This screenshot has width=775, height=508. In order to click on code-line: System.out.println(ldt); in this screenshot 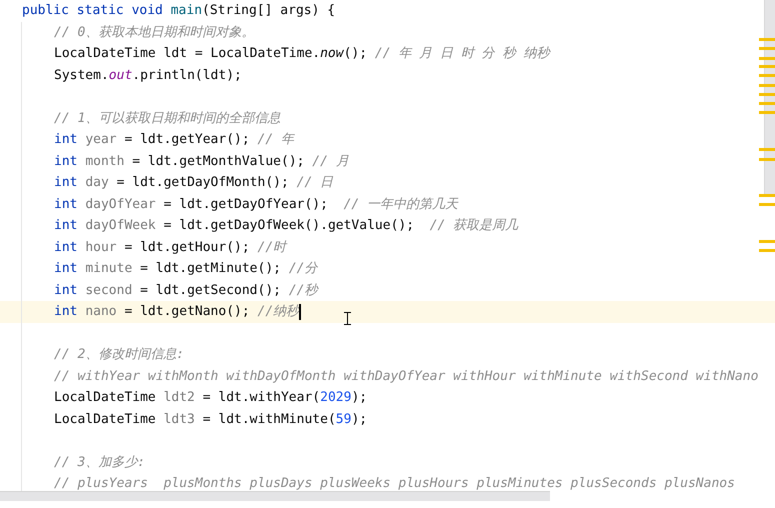, I will do `click(148, 75)`.